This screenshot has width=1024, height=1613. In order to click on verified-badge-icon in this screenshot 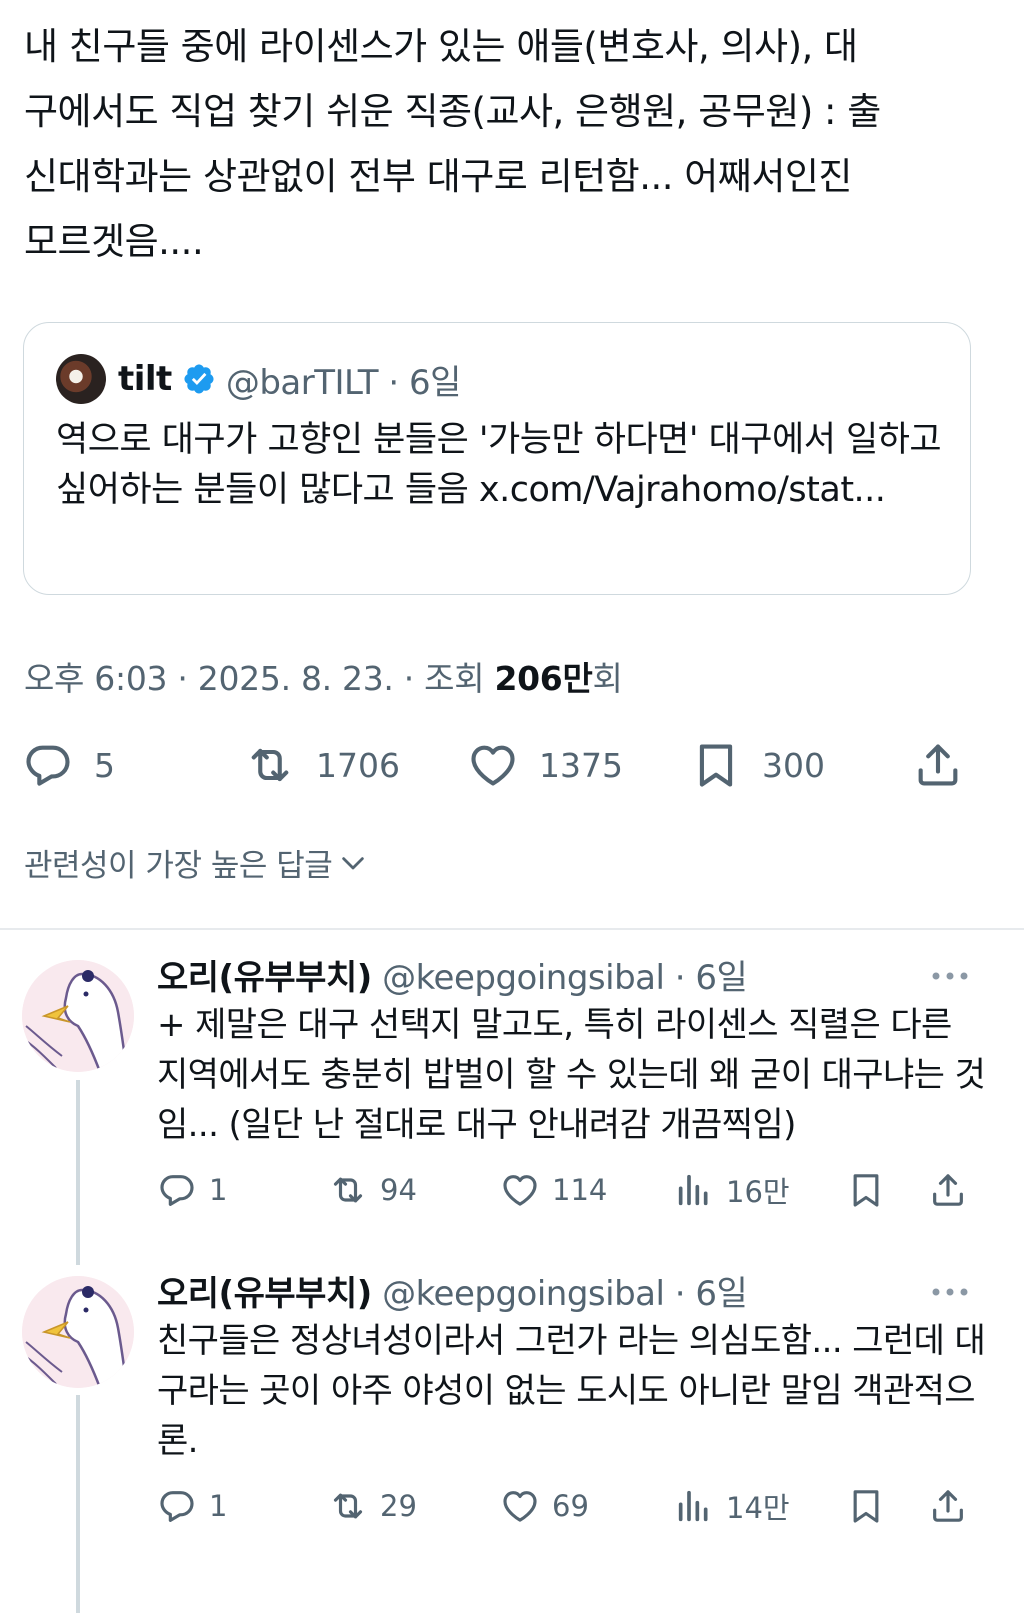, I will do `click(199, 379)`.